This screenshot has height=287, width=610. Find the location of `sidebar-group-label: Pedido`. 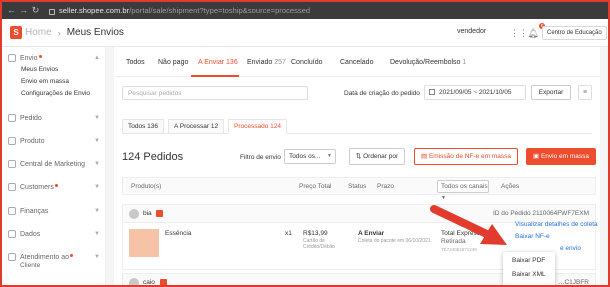

sidebar-group-label: Pedido is located at coordinates (31, 118).